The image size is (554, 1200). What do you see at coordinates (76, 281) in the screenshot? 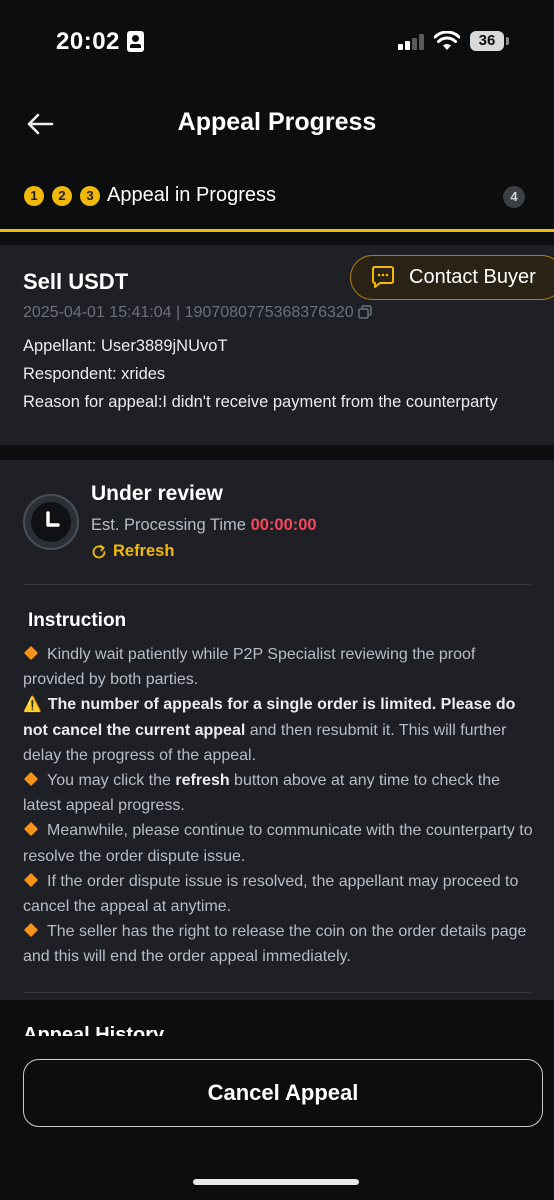
I see `order-title: Sell USDT` at bounding box center [76, 281].